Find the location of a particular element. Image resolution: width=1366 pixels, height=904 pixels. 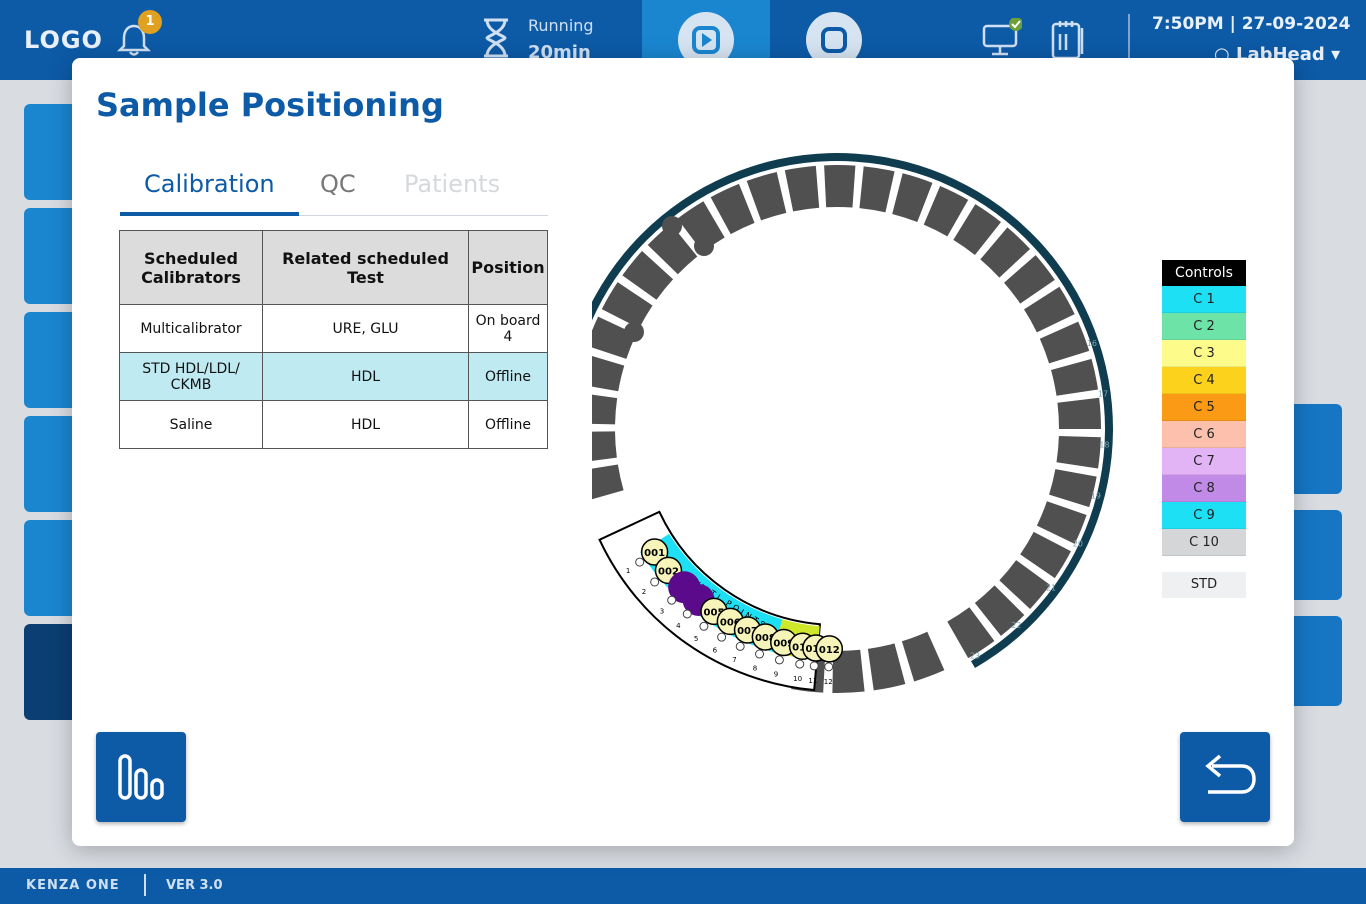

legend-item: C 9 is located at coordinates (1204, 515).